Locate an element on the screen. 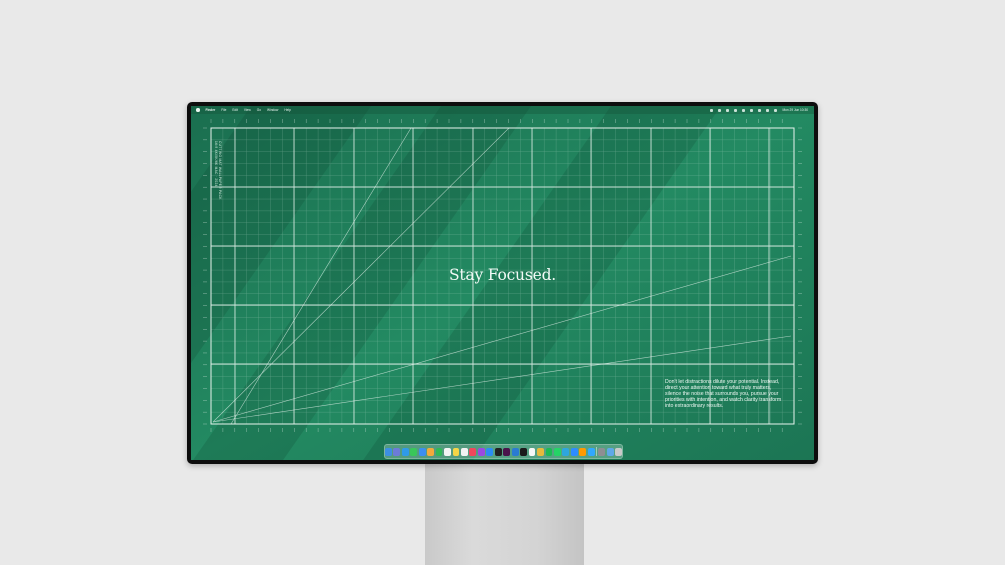 This screenshot has height=565, width=1005. vscode-icon is located at coordinates (515, 451).